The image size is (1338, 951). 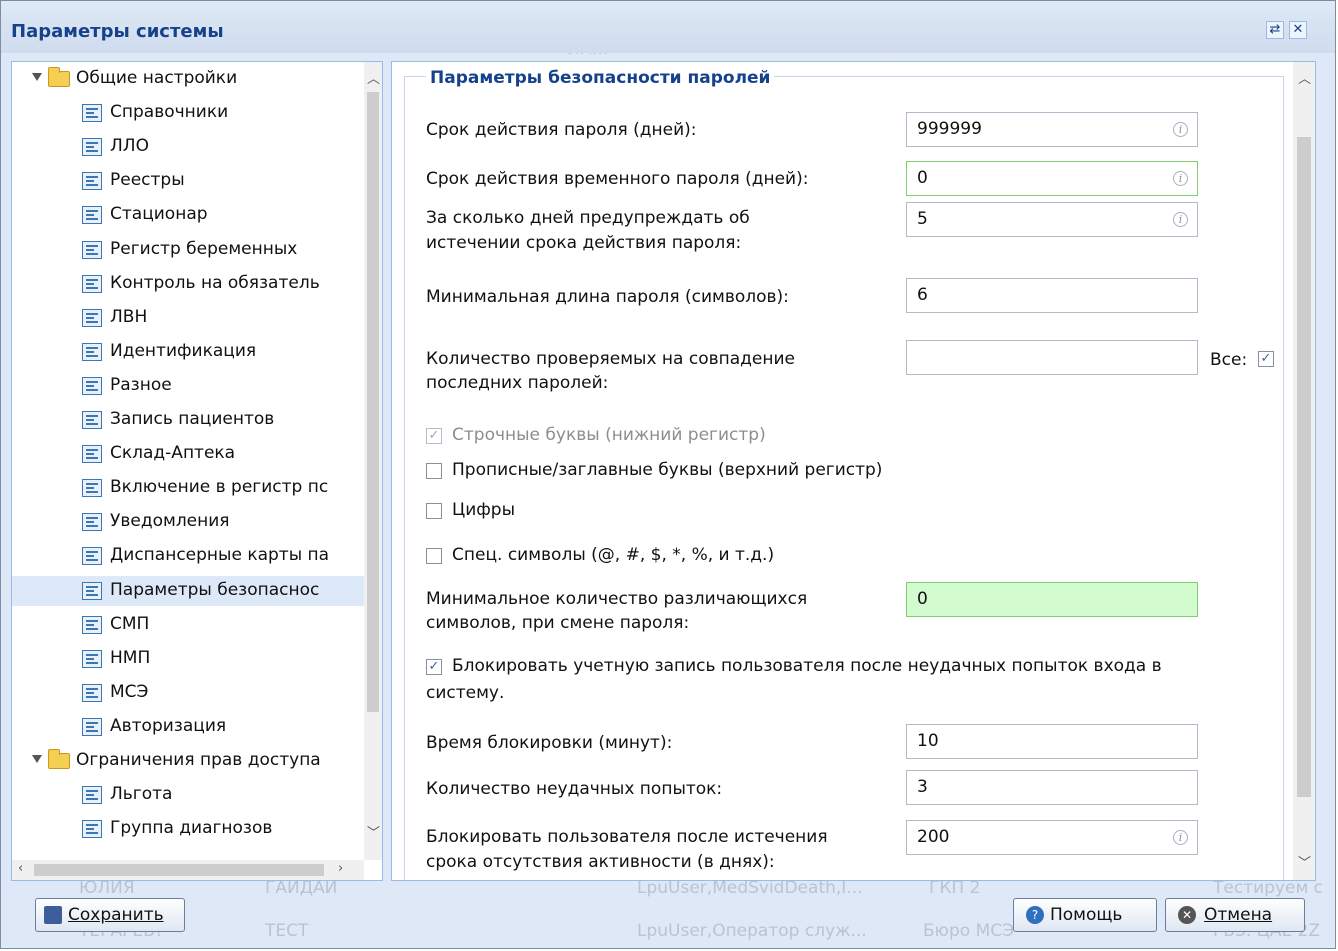 I want to click on digits-checkbox, so click(x=434, y=511).